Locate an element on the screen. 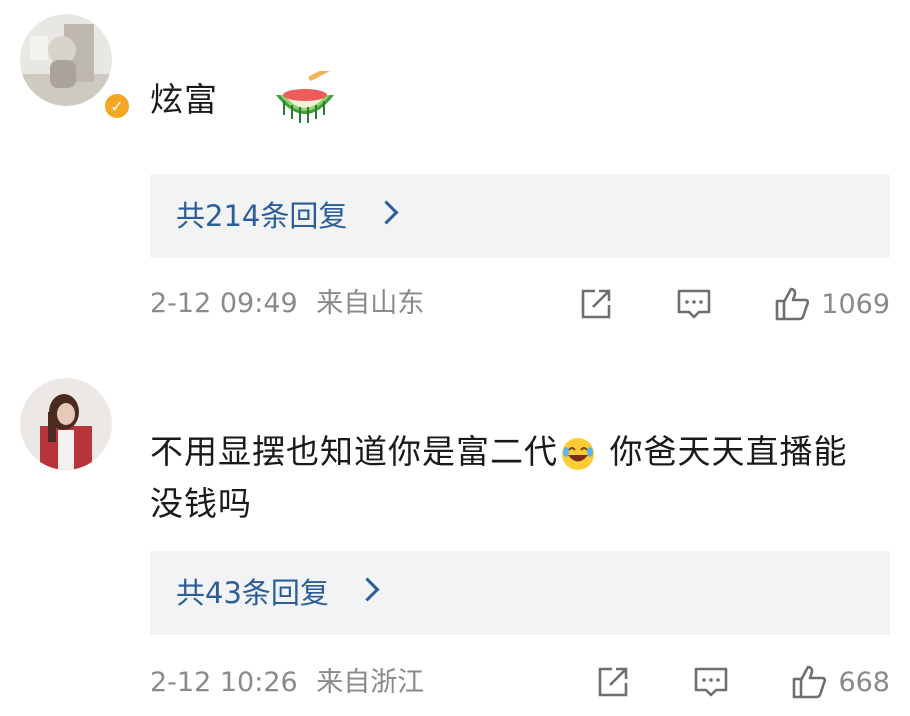 The height and width of the screenshot is (716, 910). like-count: 668 is located at coordinates (864, 682).